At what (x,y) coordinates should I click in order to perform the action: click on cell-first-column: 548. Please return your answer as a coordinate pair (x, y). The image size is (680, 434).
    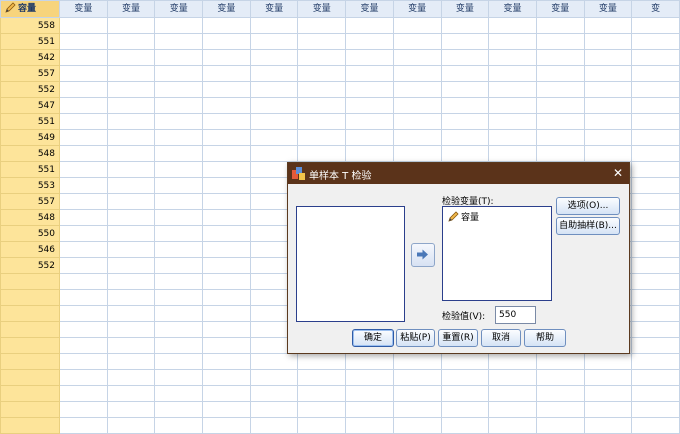
    Looking at the image, I should click on (30, 217).